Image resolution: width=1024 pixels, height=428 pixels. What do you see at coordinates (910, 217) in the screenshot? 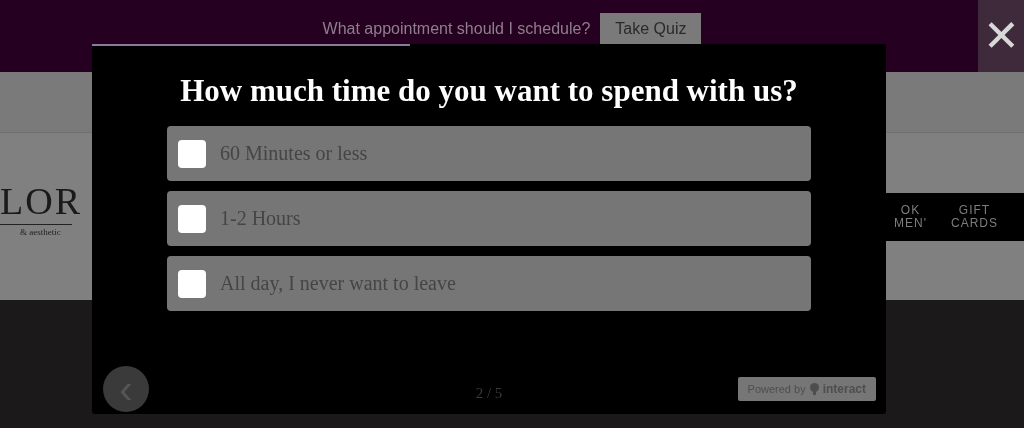
I see `nav-link: OK MEN'` at bounding box center [910, 217].